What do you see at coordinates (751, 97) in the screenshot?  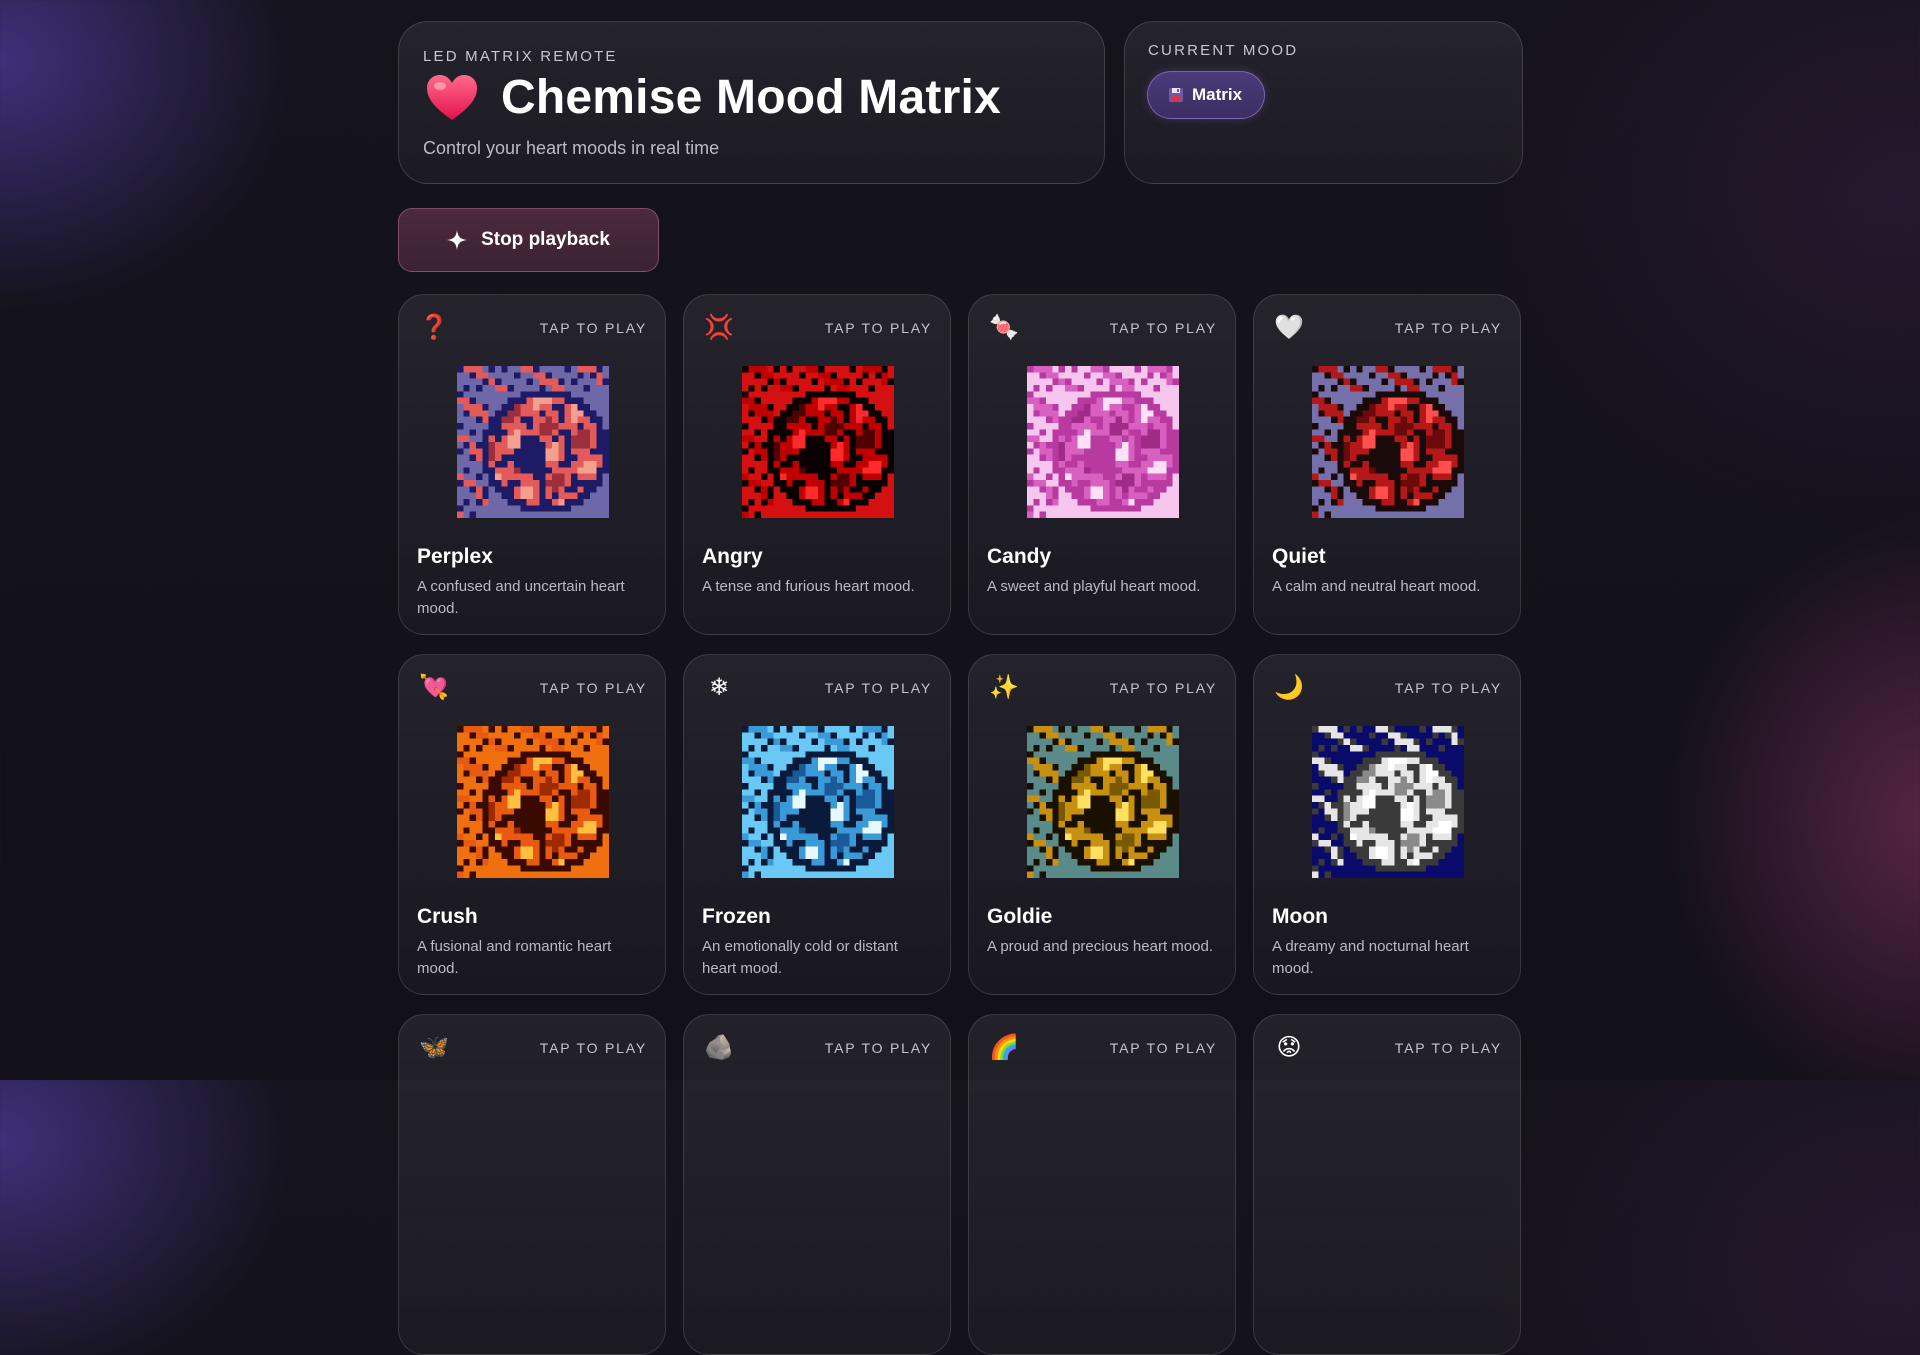 I see `page-title: Chemise Mood Matrix` at bounding box center [751, 97].